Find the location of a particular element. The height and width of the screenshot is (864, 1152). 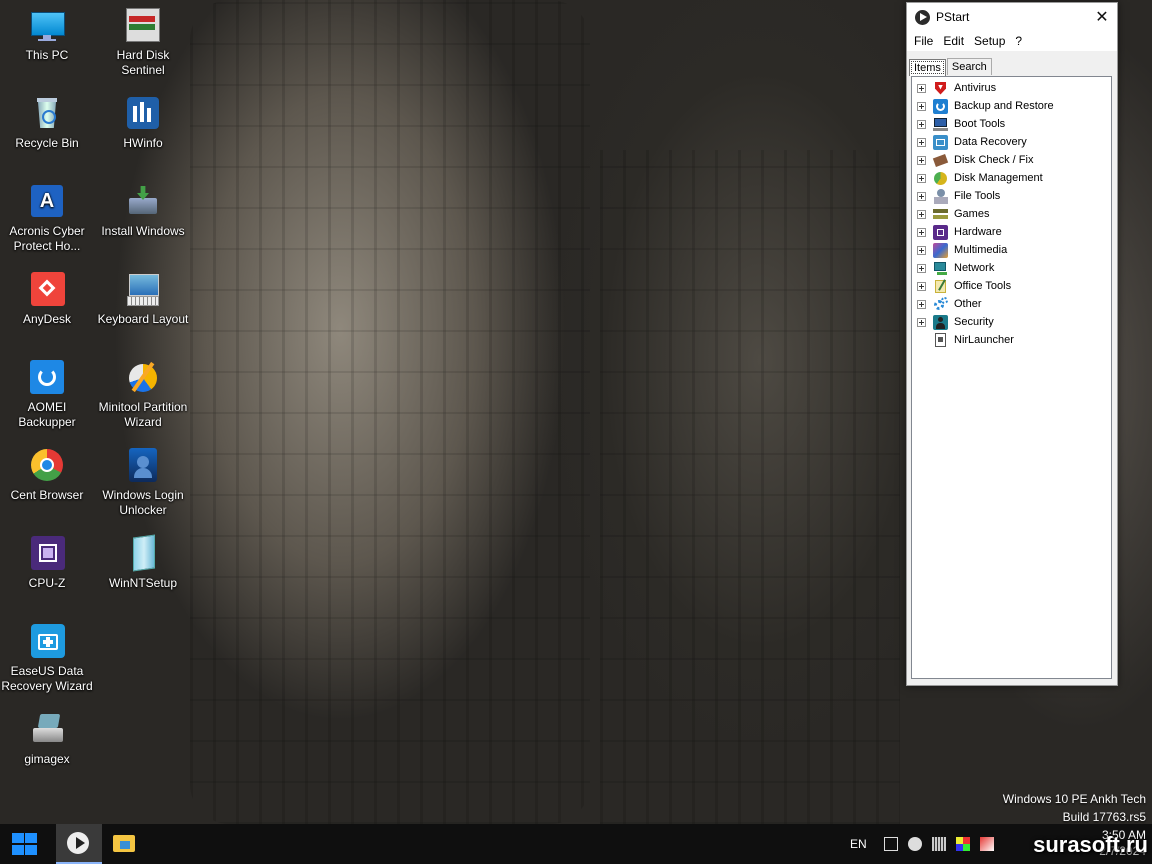

start-button is located at coordinates (25, 844).